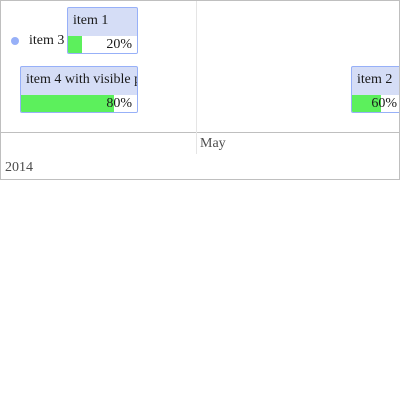 This screenshot has height=400, width=400. Describe the element at coordinates (15, 41) in the screenshot. I see `point-dot-icon` at that location.